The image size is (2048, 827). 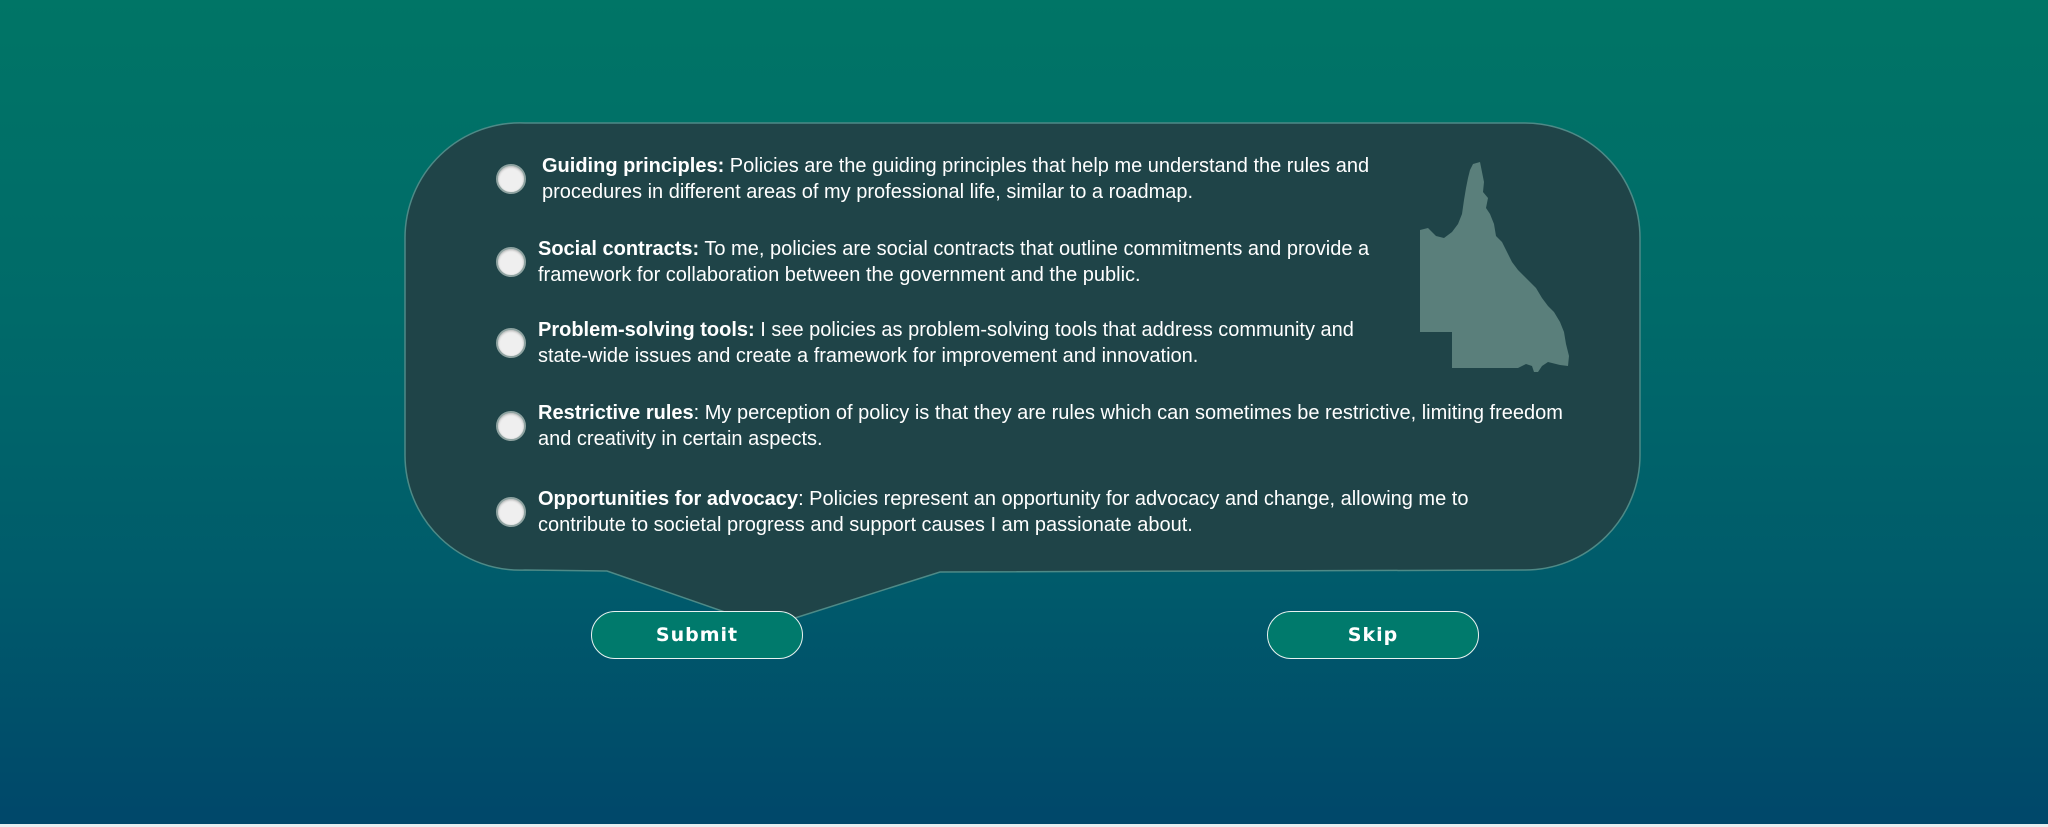 What do you see at coordinates (646, 330) in the screenshot?
I see `option-title: Problem-solving tools:` at bounding box center [646, 330].